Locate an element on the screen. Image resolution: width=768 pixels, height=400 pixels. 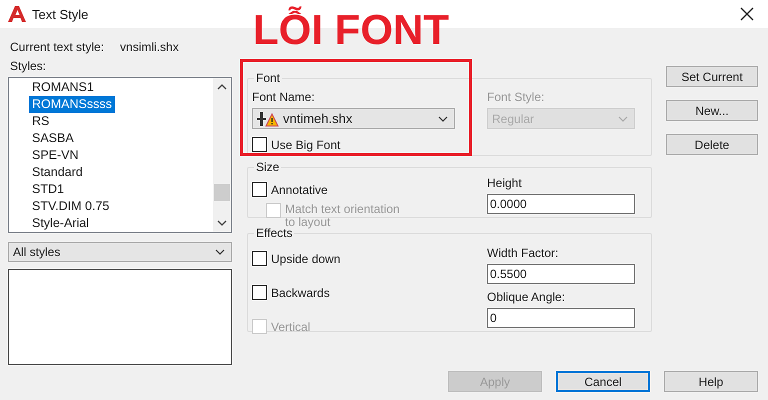
list-item: ROMANS1 is located at coordinates (63, 87).